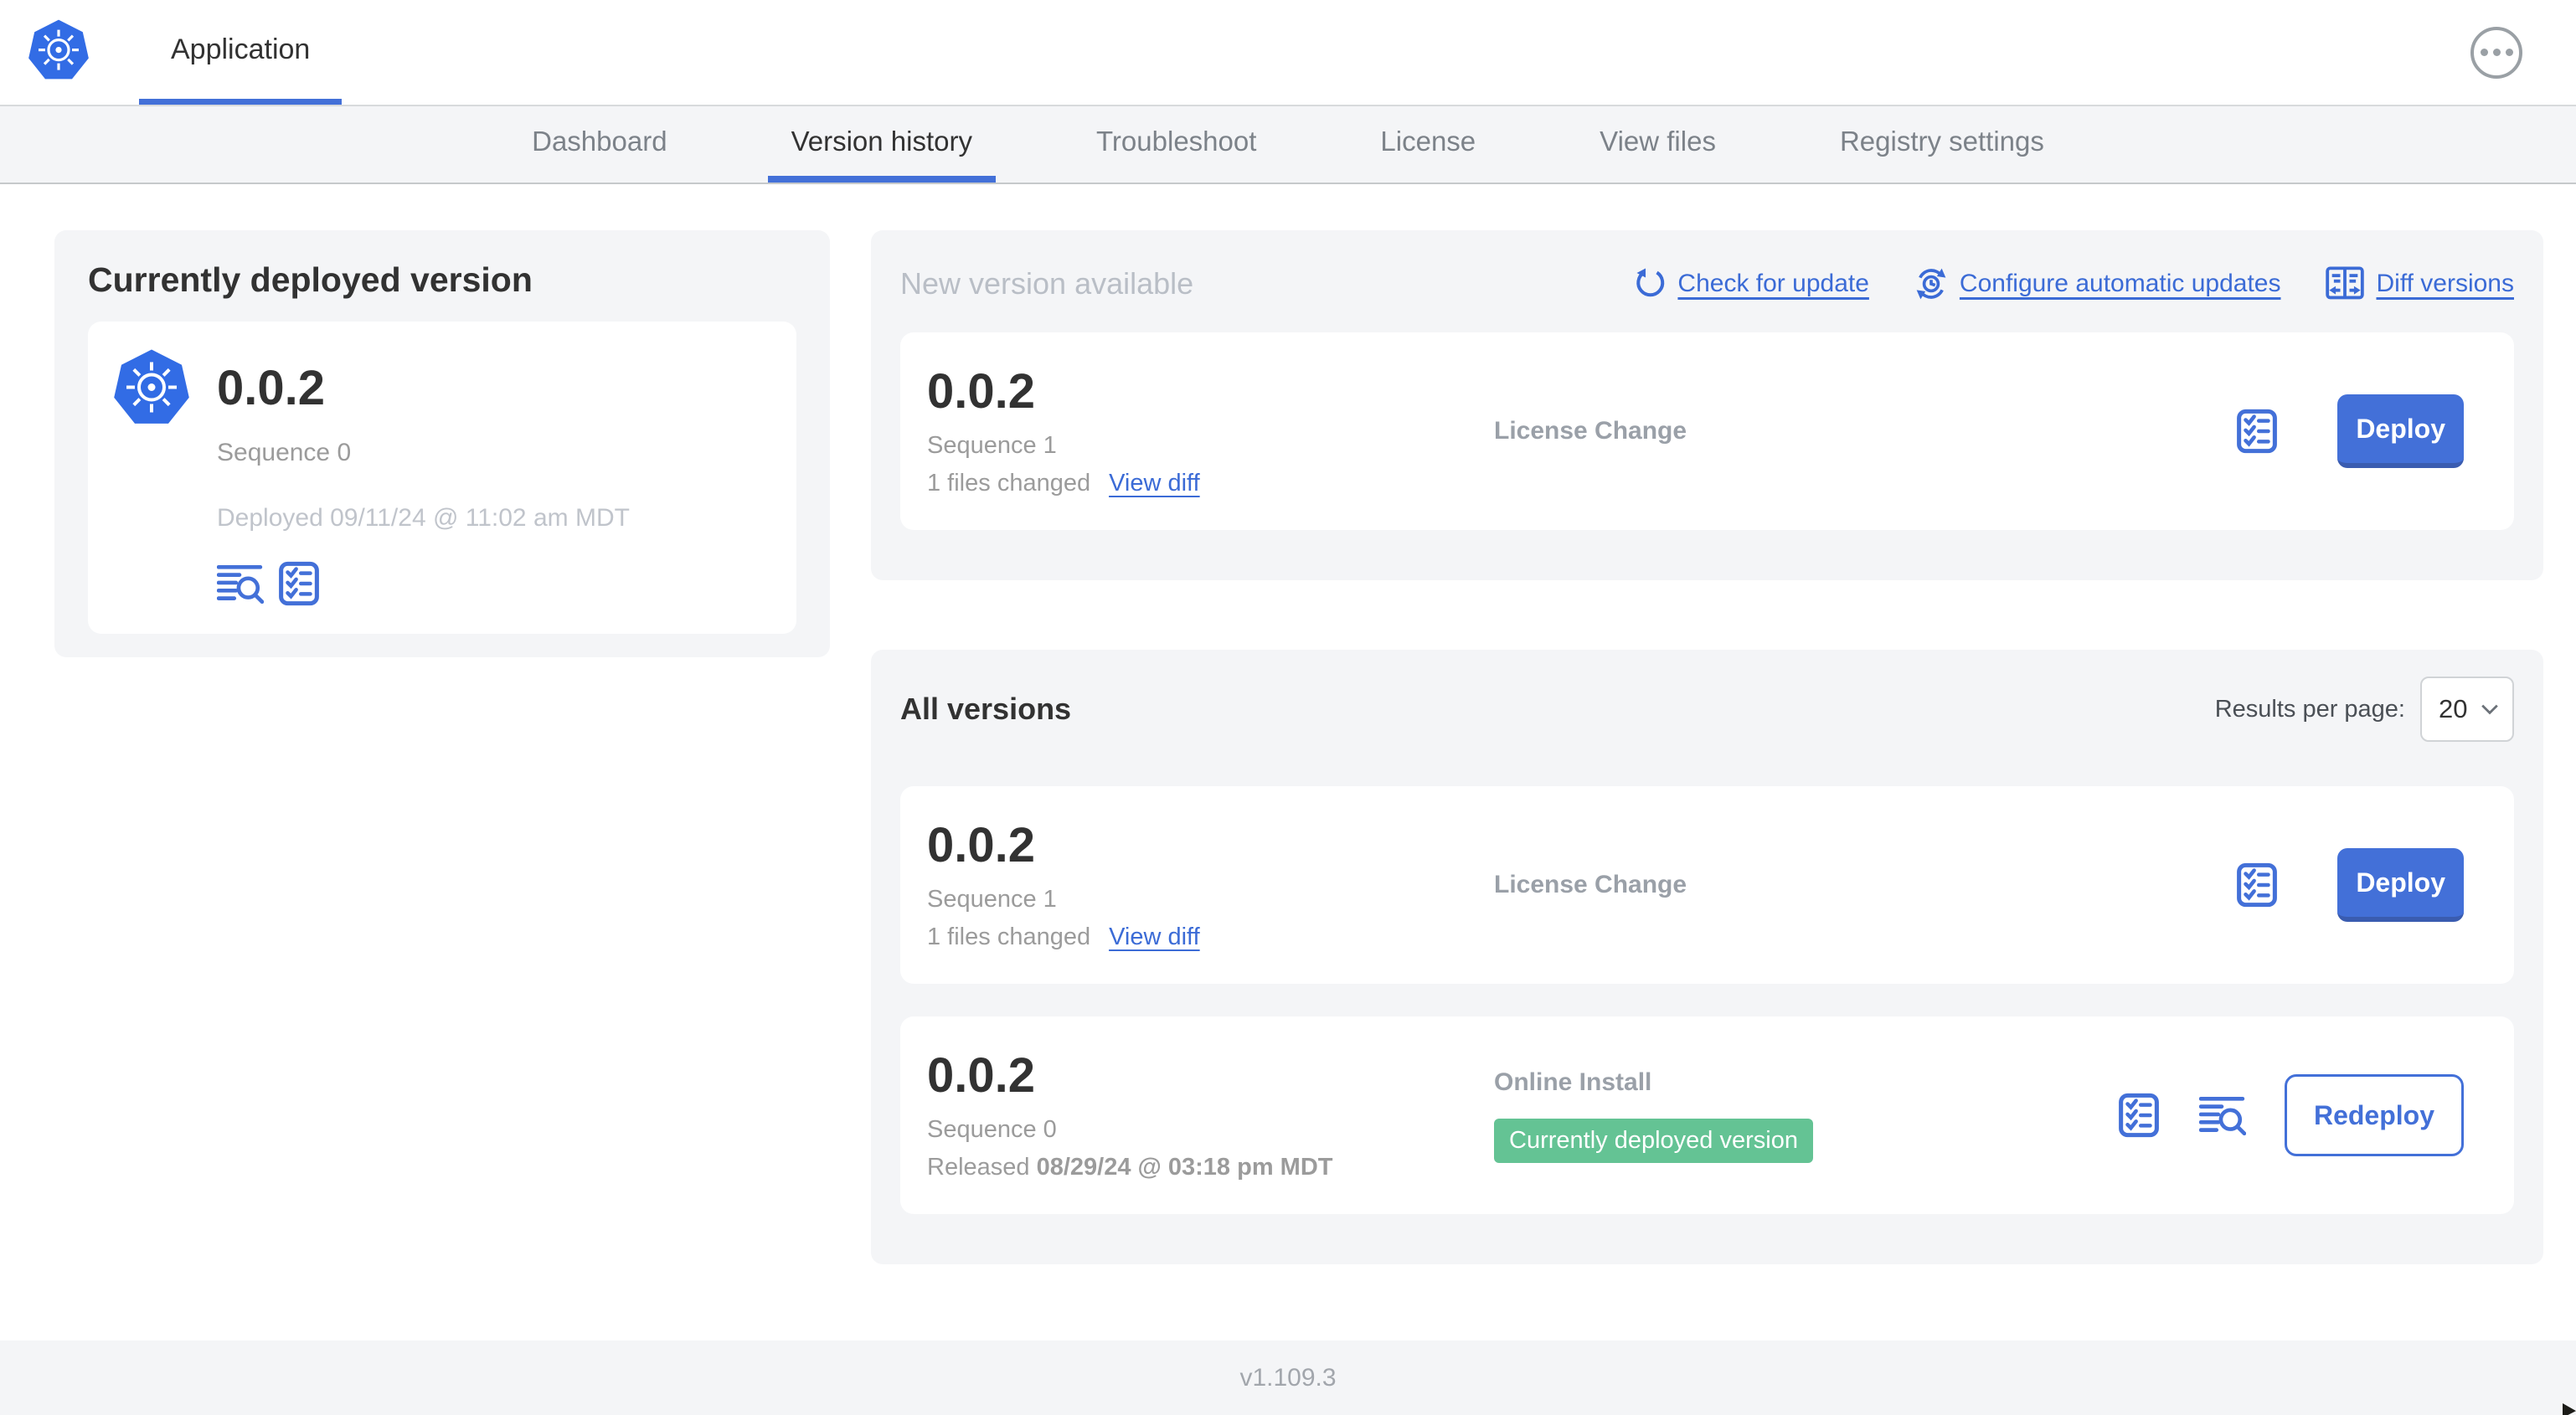  What do you see at coordinates (1428, 144) in the screenshot?
I see `tab-license: License` at bounding box center [1428, 144].